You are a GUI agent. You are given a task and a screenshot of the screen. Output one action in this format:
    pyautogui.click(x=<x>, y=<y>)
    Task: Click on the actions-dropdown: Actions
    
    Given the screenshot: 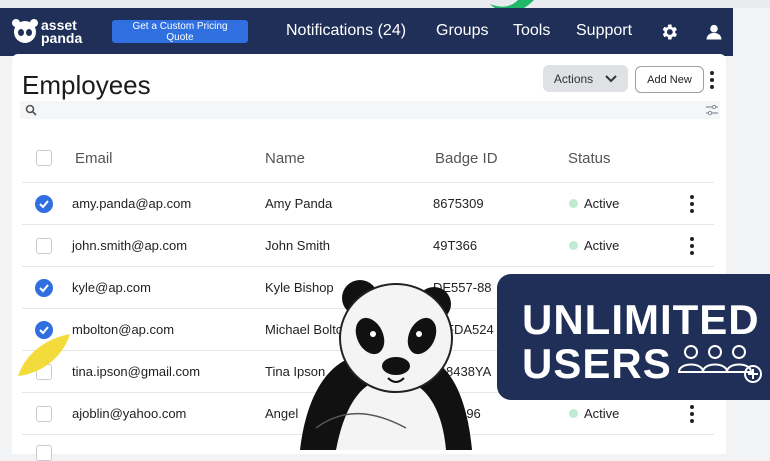 What is the action you would take?
    pyautogui.click(x=585, y=78)
    